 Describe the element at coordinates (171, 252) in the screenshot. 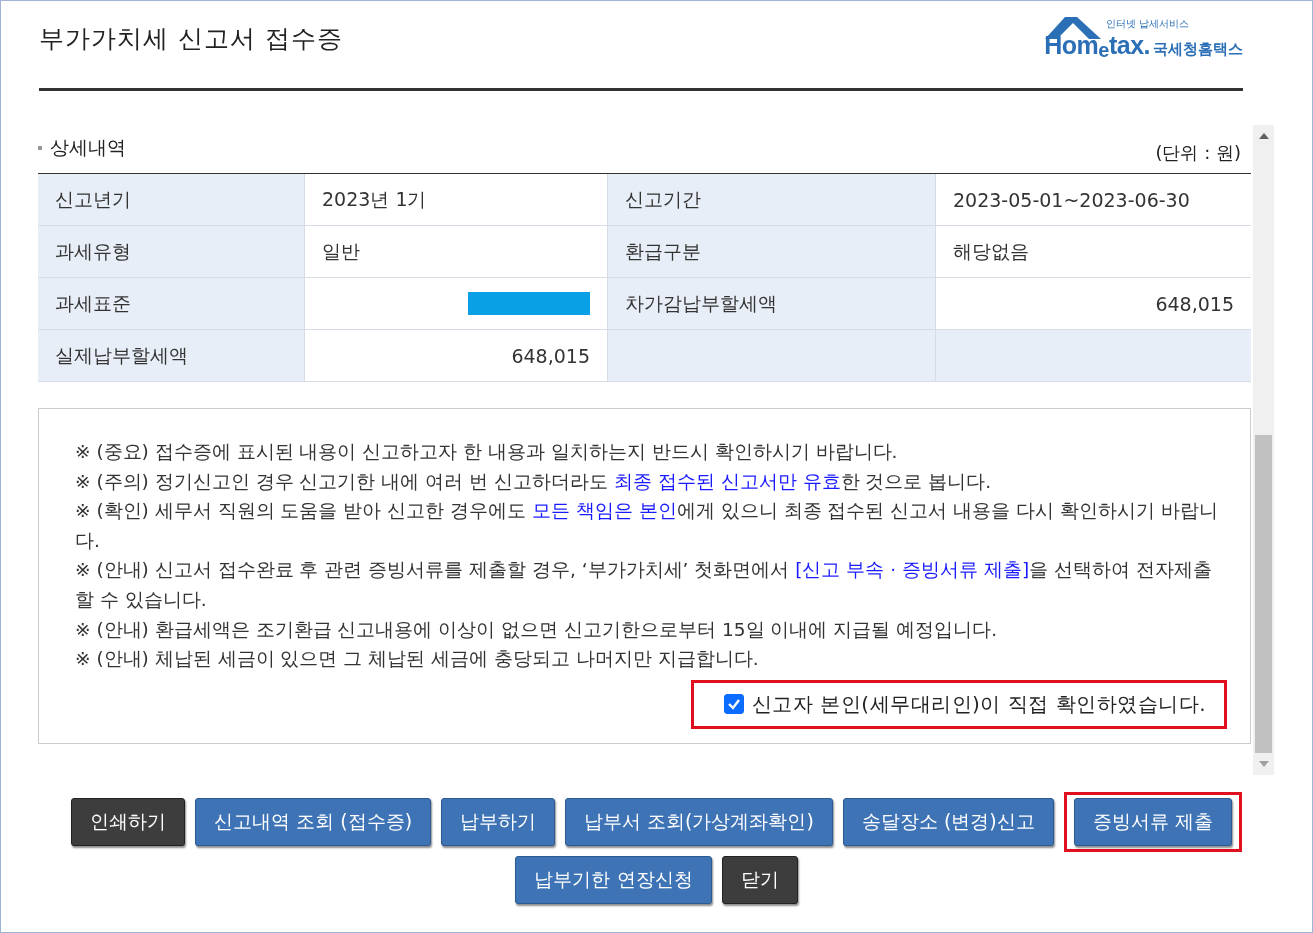

I see `label-cell: 과세유형` at that location.